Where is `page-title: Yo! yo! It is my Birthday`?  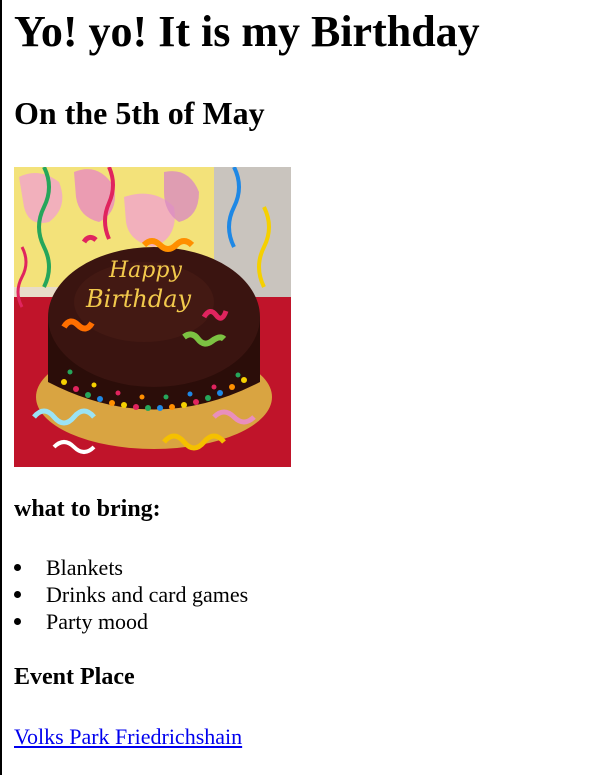 page-title: Yo! yo! It is my Birthday is located at coordinates (247, 31).